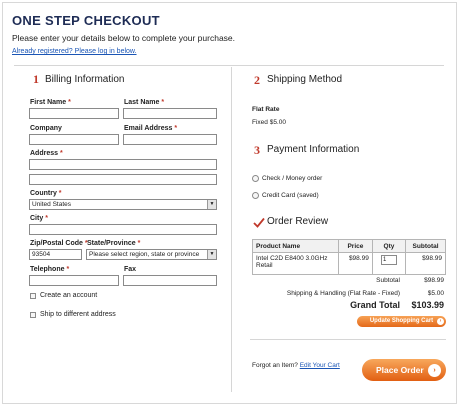 The image size is (460, 407). I want to click on payment-title: Payment Information, so click(313, 149).